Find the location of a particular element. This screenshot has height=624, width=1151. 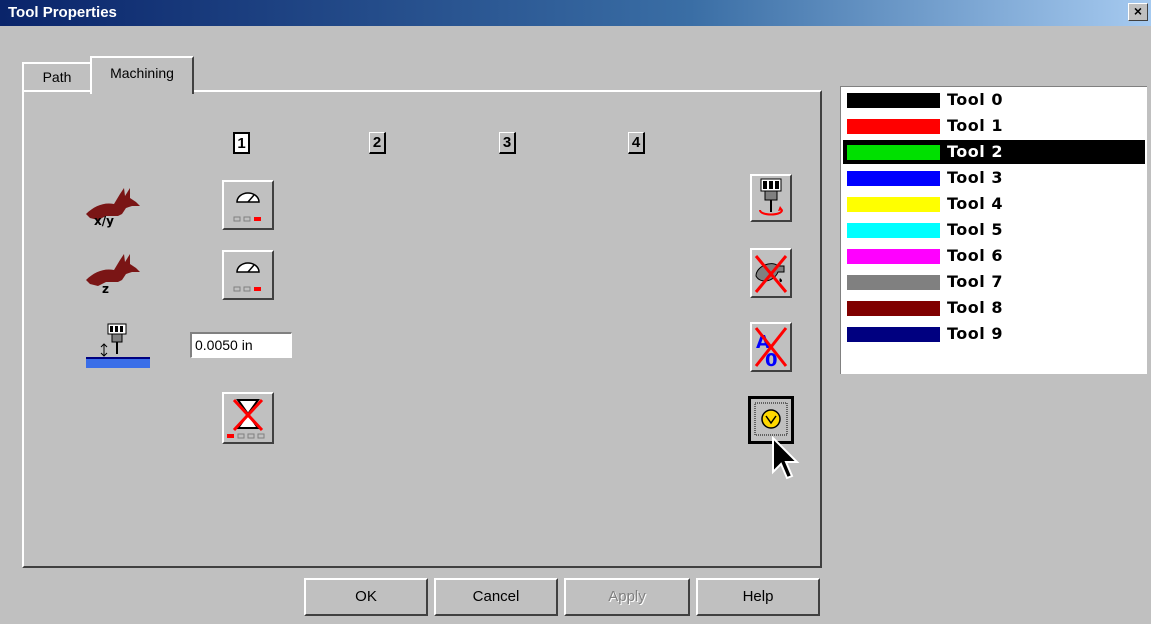

tool-list-item: Tool 0 is located at coordinates (994, 100).